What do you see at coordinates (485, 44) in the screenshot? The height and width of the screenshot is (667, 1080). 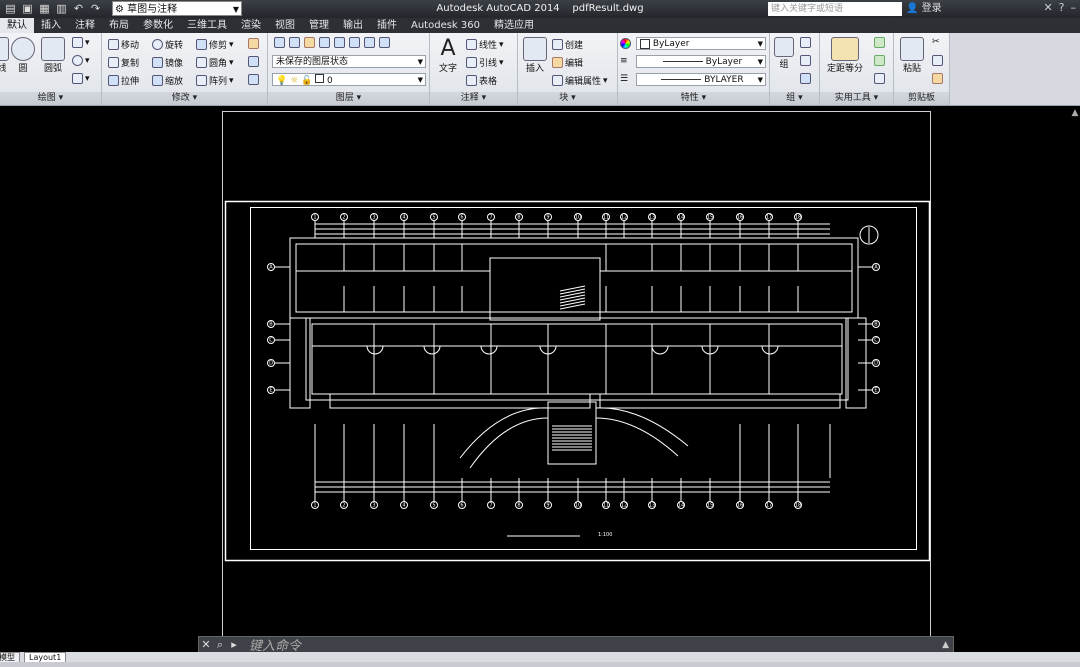 I see `linear-dimension-button: 线性 ▾` at bounding box center [485, 44].